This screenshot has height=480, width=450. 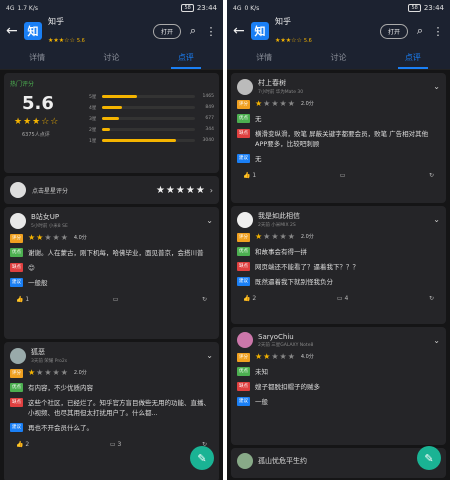 I want to click on review-score: 4.0分, so click(x=307, y=357).